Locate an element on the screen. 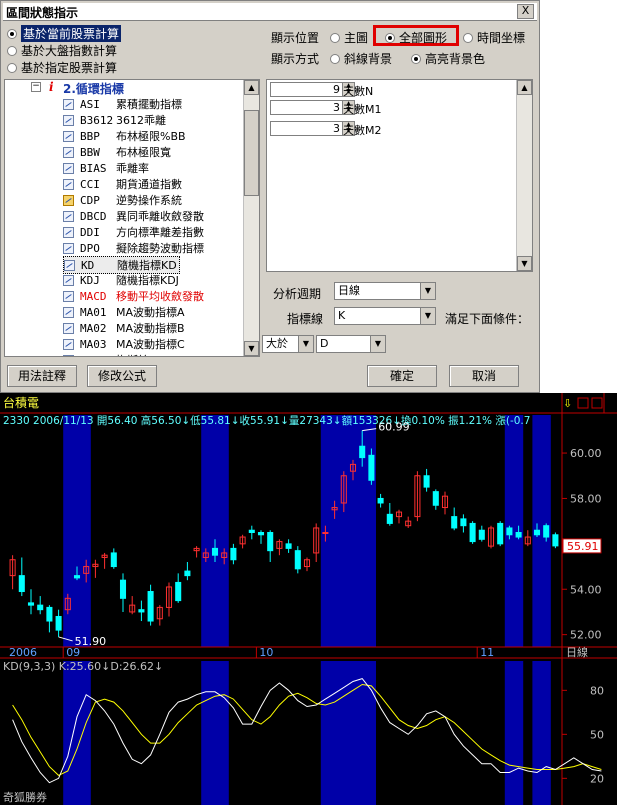 Image resolution: width=617 pixels, height=805 pixels. param-value: 3 is located at coordinates (336, 107).